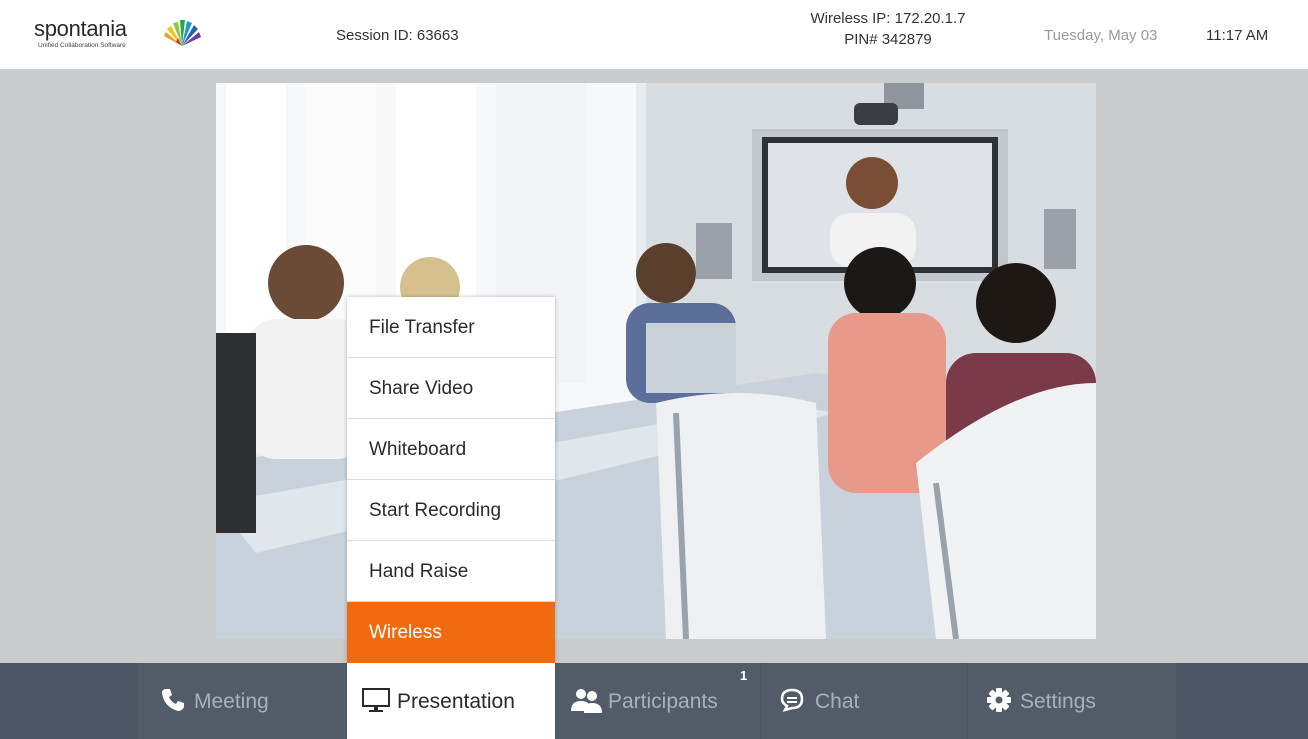 This screenshot has width=1308, height=739. Describe the element at coordinates (421, 388) in the screenshot. I see `menu-item-label: Share Video` at that location.